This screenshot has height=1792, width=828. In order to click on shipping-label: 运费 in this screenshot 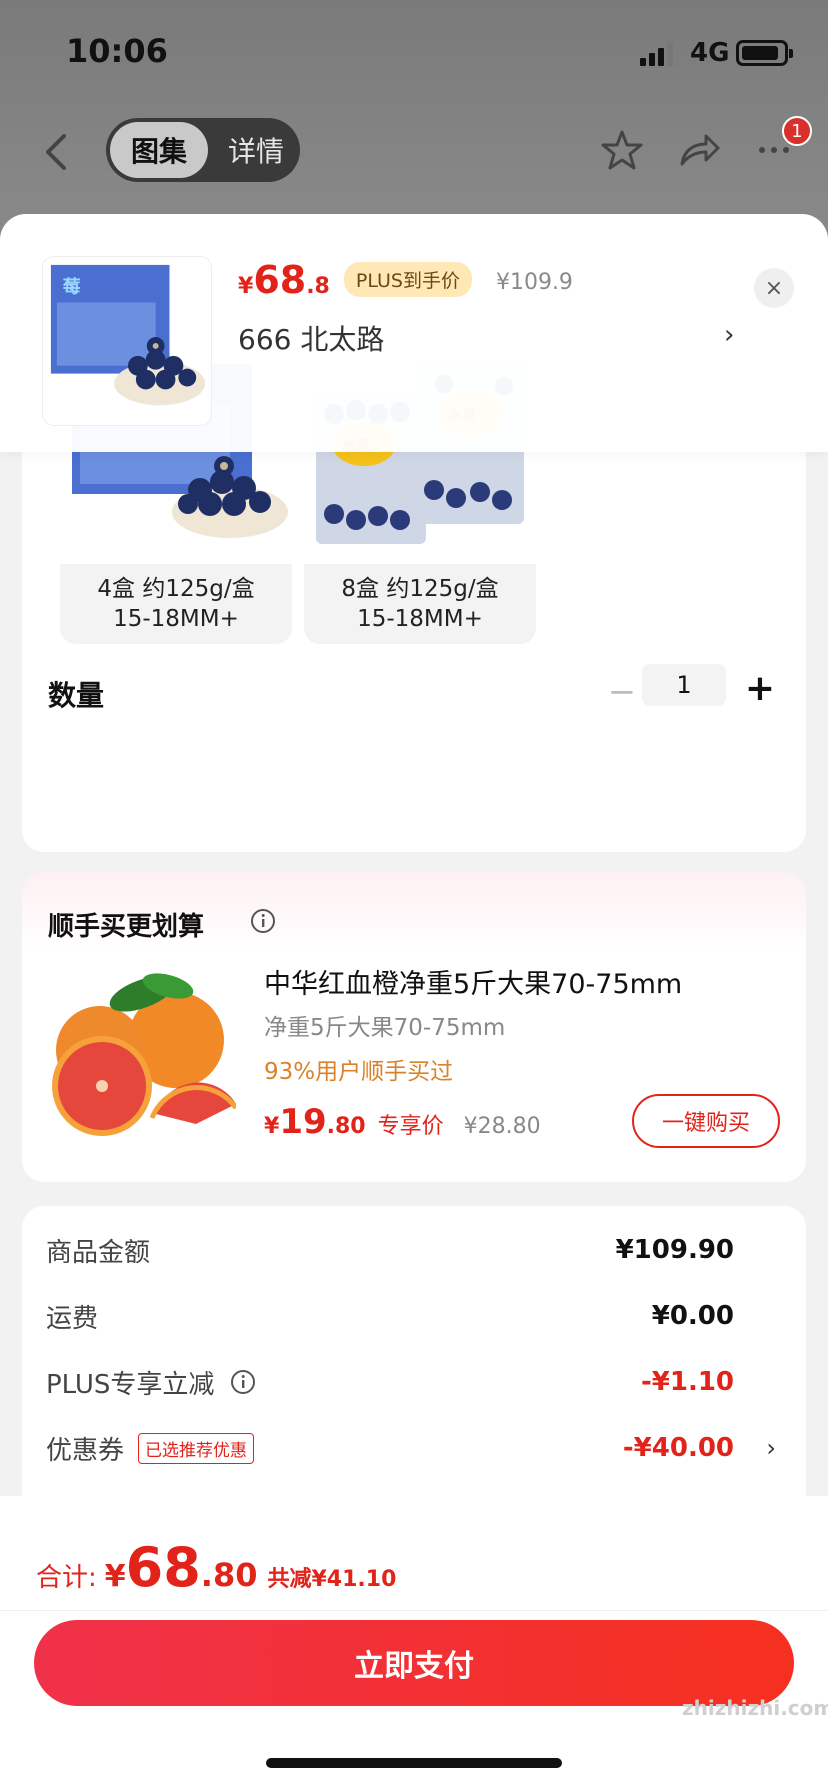, I will do `click(72, 1318)`.